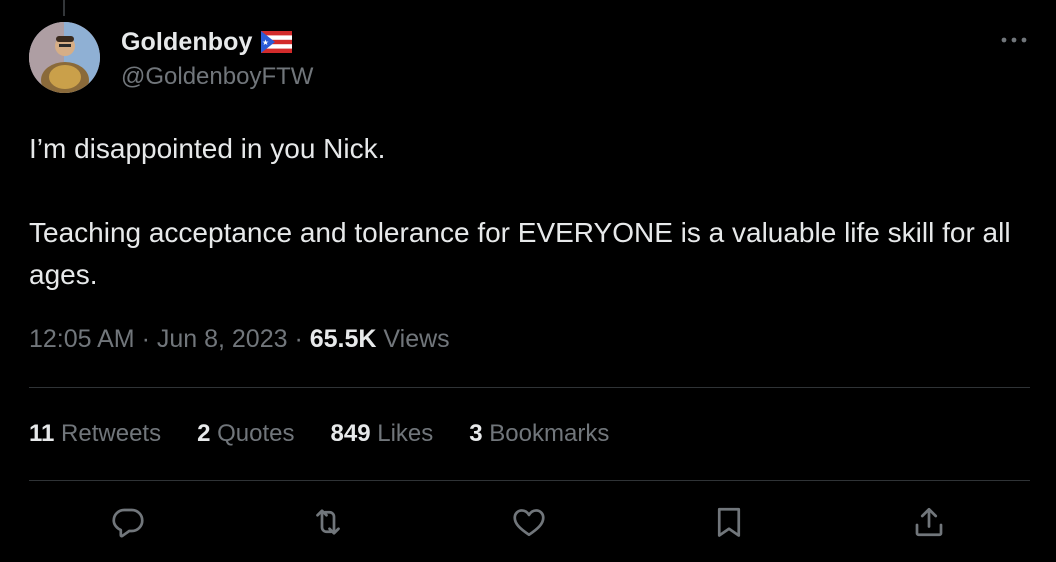  I want to click on author-name-row: Goldenboy, so click(207, 42).